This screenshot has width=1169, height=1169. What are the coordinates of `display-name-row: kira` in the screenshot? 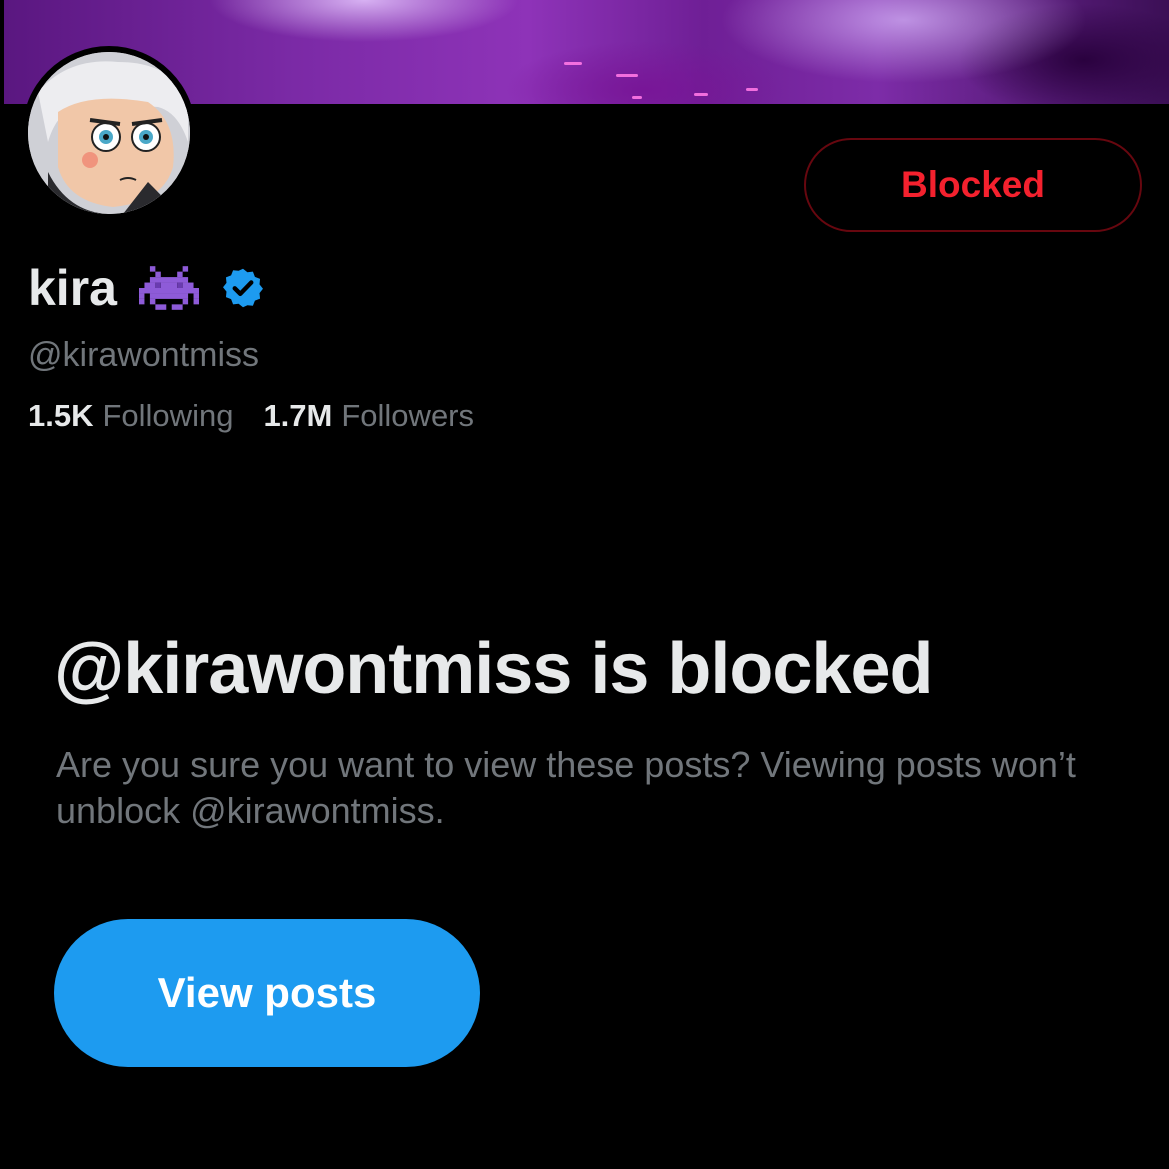 It's located at (146, 288).